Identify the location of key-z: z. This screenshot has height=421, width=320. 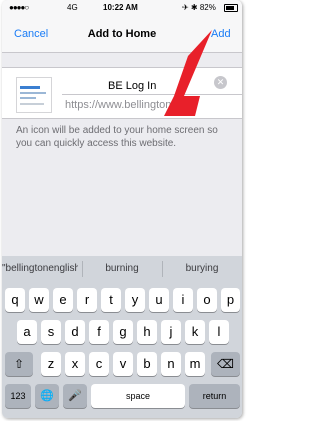
(51, 364).